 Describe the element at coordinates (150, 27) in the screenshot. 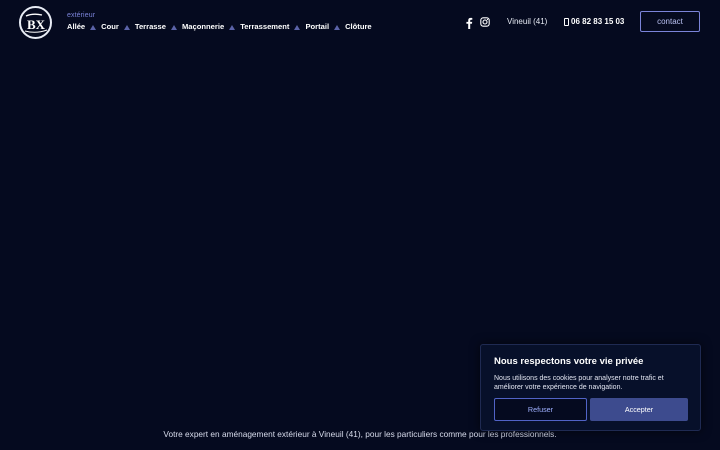

I see `nav-item-terrasse: Terrasse` at that location.